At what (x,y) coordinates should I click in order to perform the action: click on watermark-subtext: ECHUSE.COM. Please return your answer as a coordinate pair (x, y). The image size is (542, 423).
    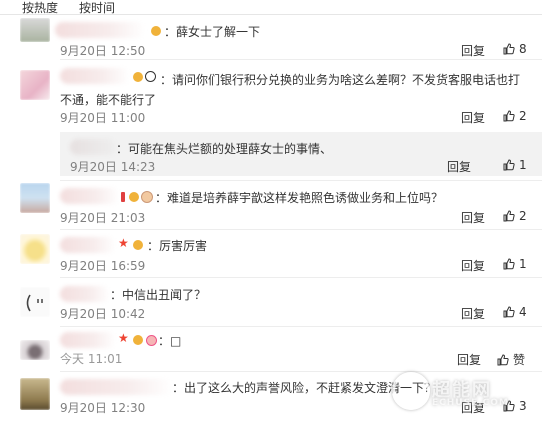
    Looking at the image, I should click on (470, 403).